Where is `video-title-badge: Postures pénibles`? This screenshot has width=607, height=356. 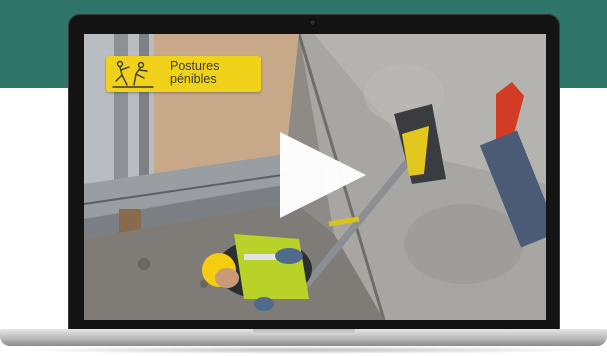 video-title-badge: Postures pénibles is located at coordinates (183, 74).